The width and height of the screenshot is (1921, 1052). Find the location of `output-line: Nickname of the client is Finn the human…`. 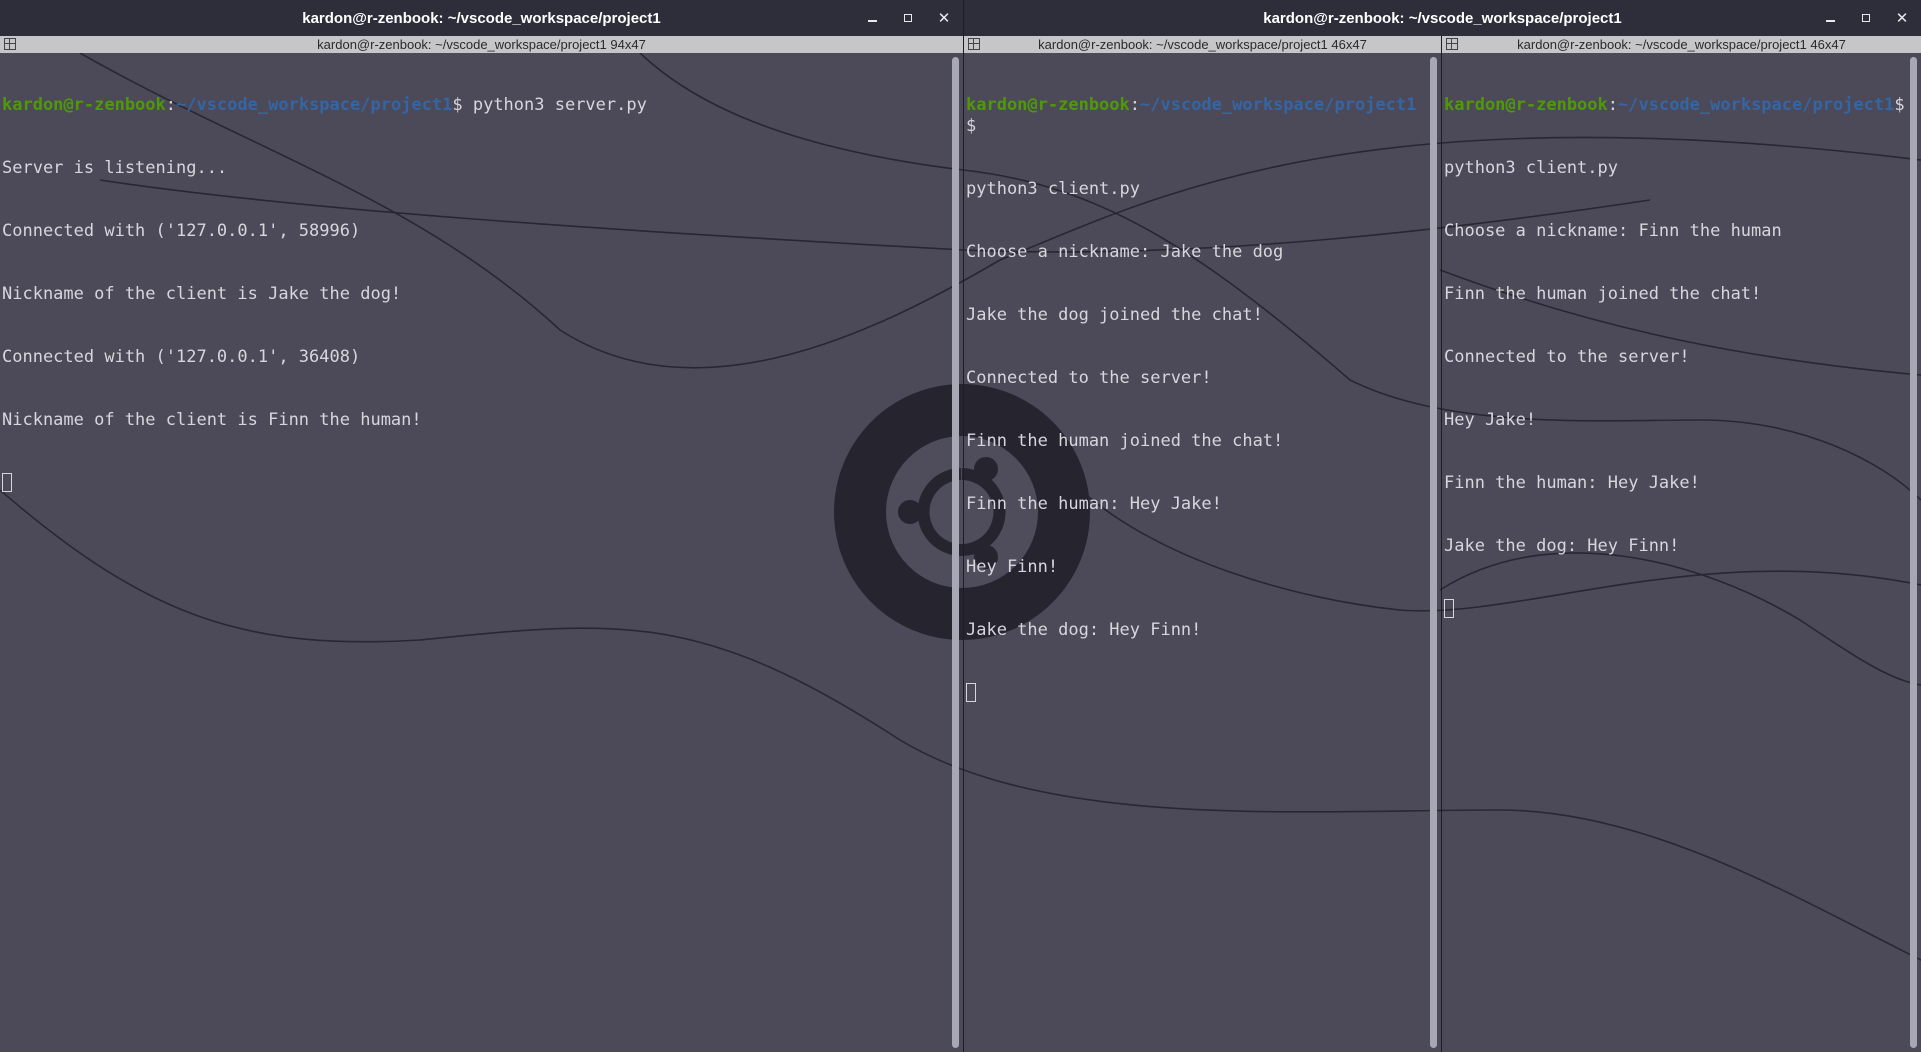

output-line: Nickname of the client is Finn the human… is located at coordinates (212, 420).